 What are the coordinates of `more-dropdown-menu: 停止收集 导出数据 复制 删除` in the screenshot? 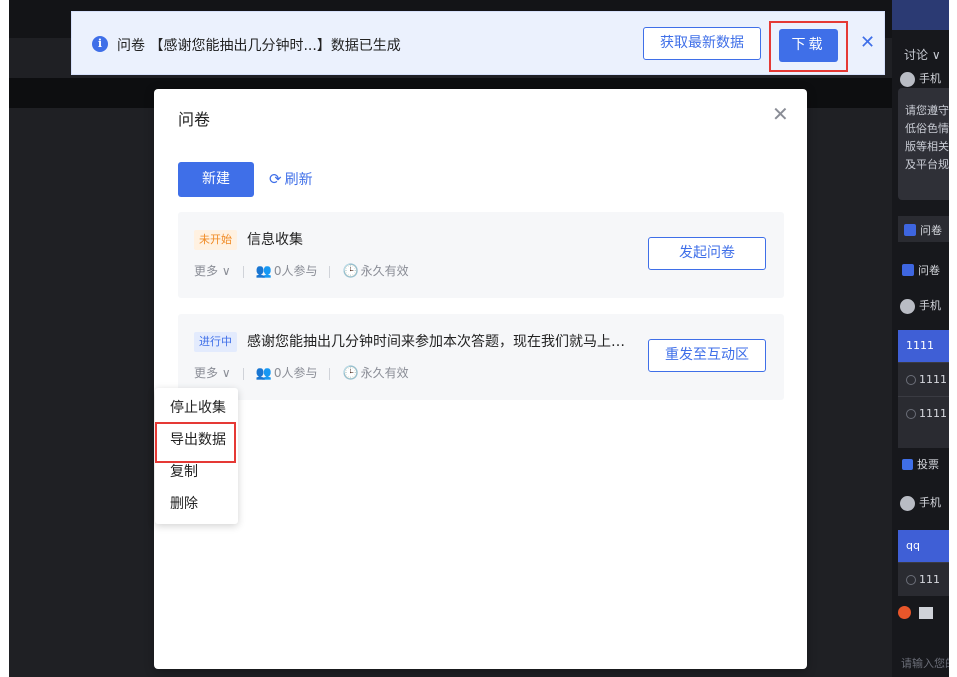 It's located at (196, 456).